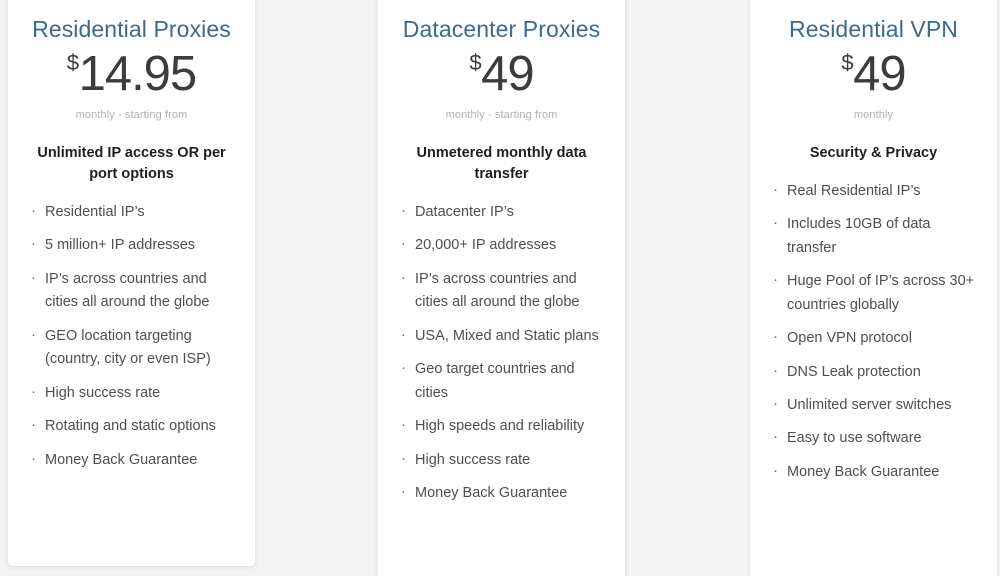  I want to click on price-amount: 14.95, so click(138, 73).